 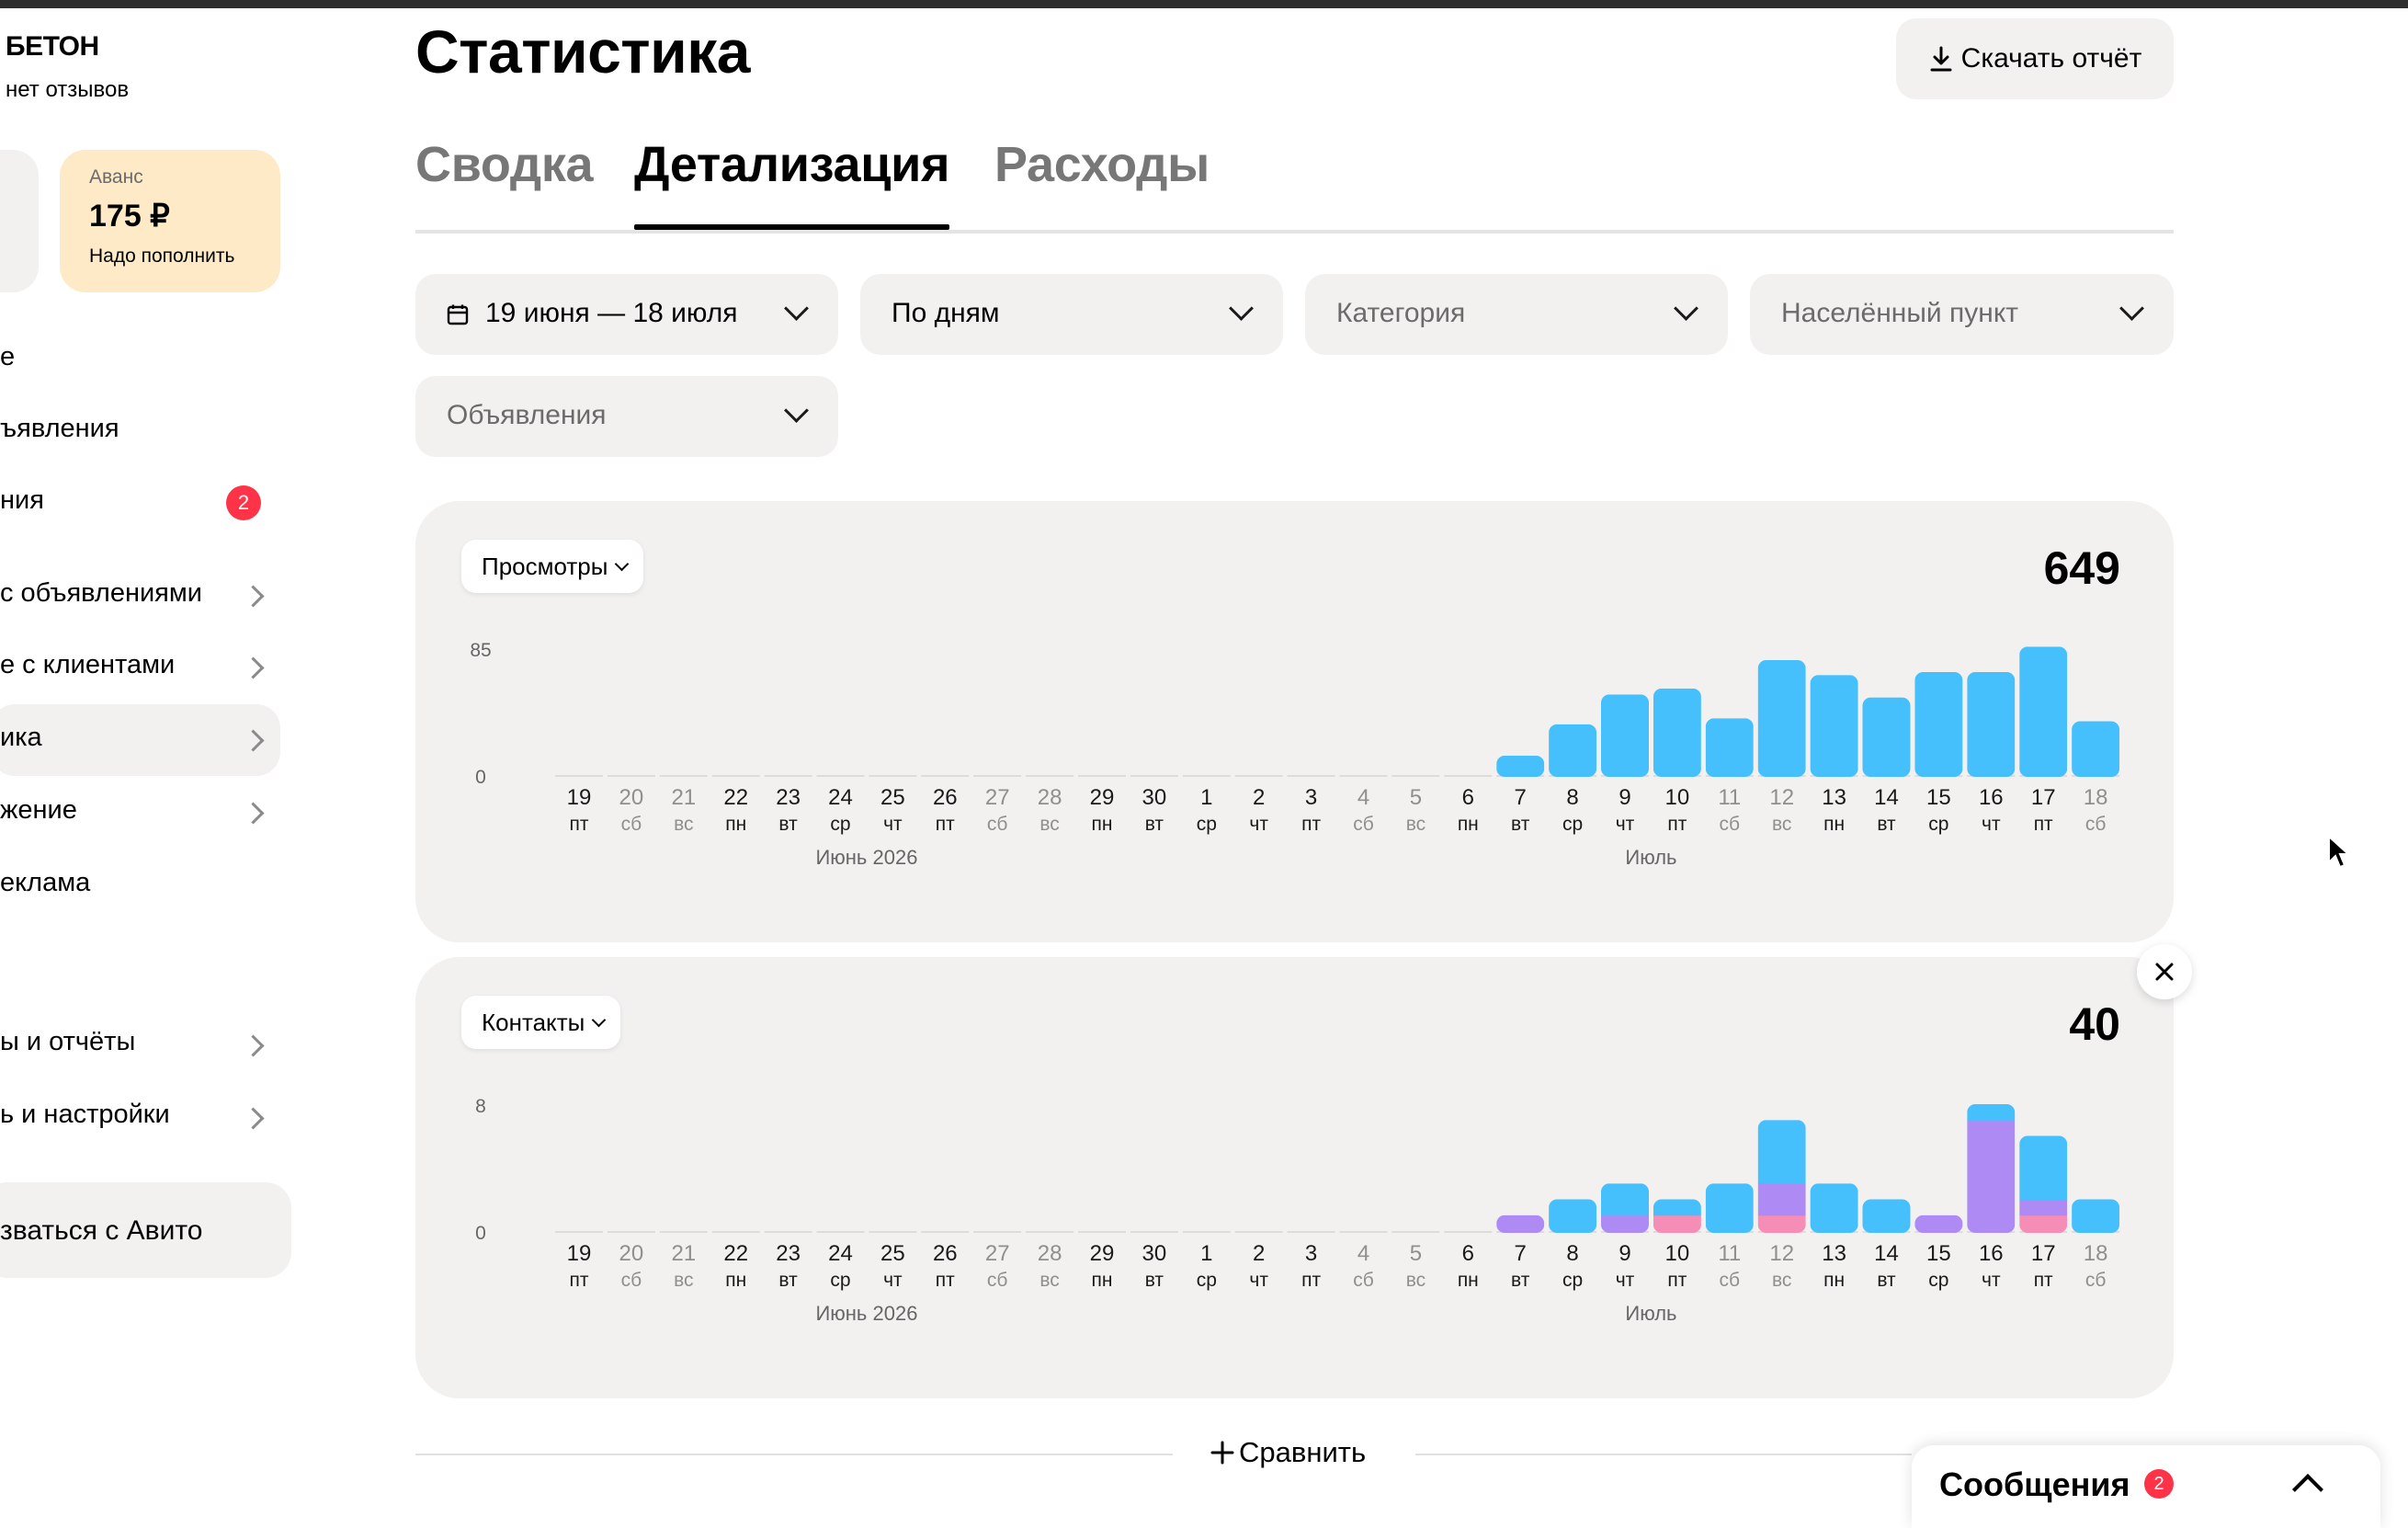 What do you see at coordinates (1650, 857) in the screenshot?
I see `month-label: Июль` at bounding box center [1650, 857].